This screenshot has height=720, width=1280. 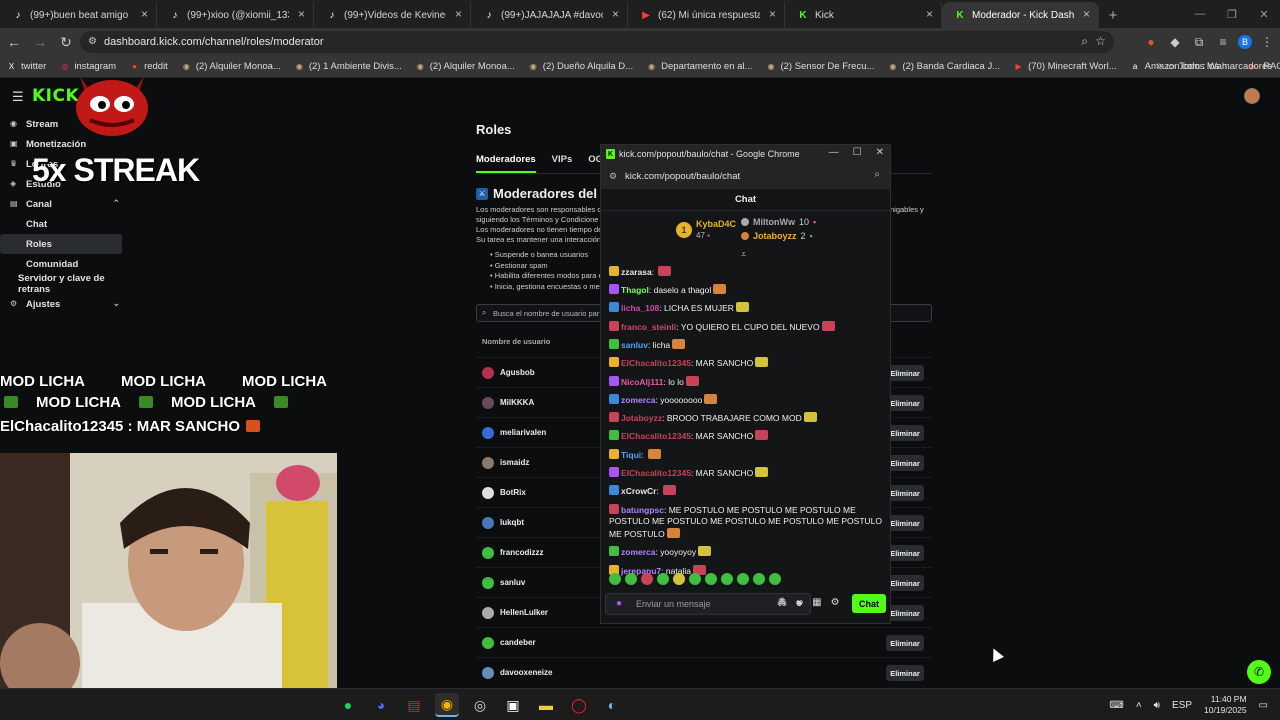 I want to click on chat-username: sanluv, so click(x=634, y=345).